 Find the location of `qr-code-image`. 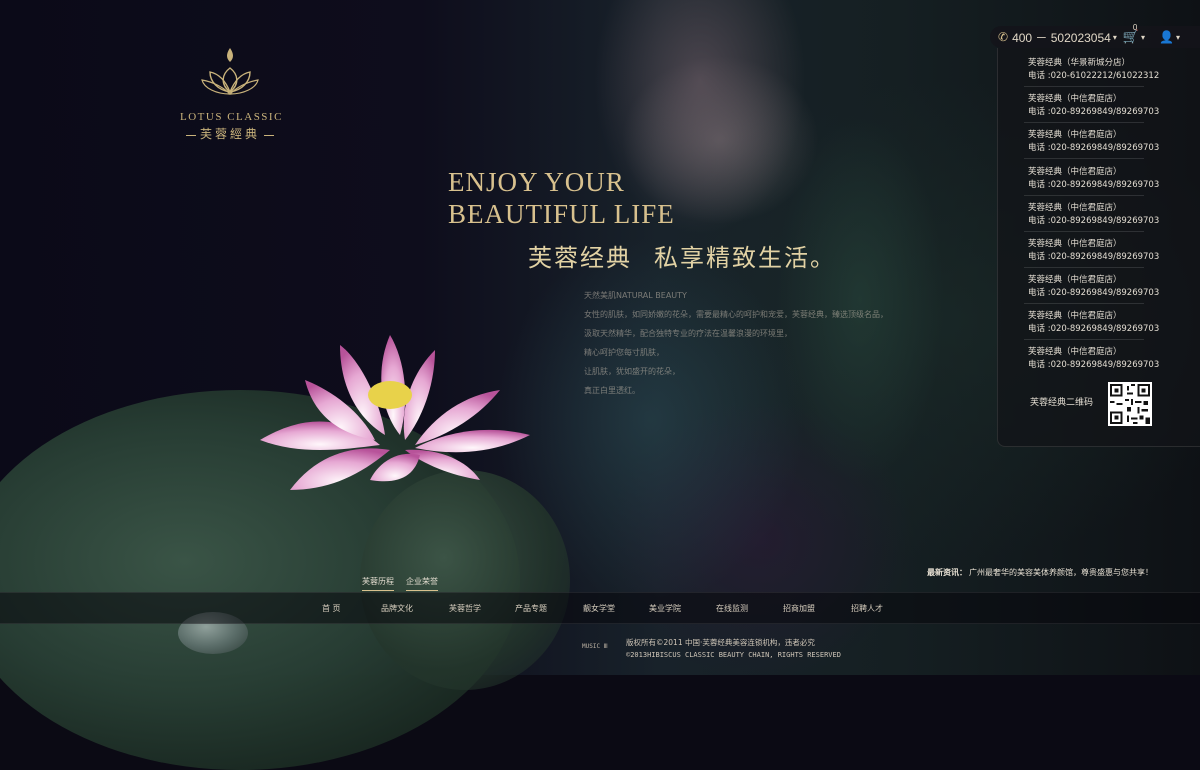

qr-code-image is located at coordinates (1130, 404).